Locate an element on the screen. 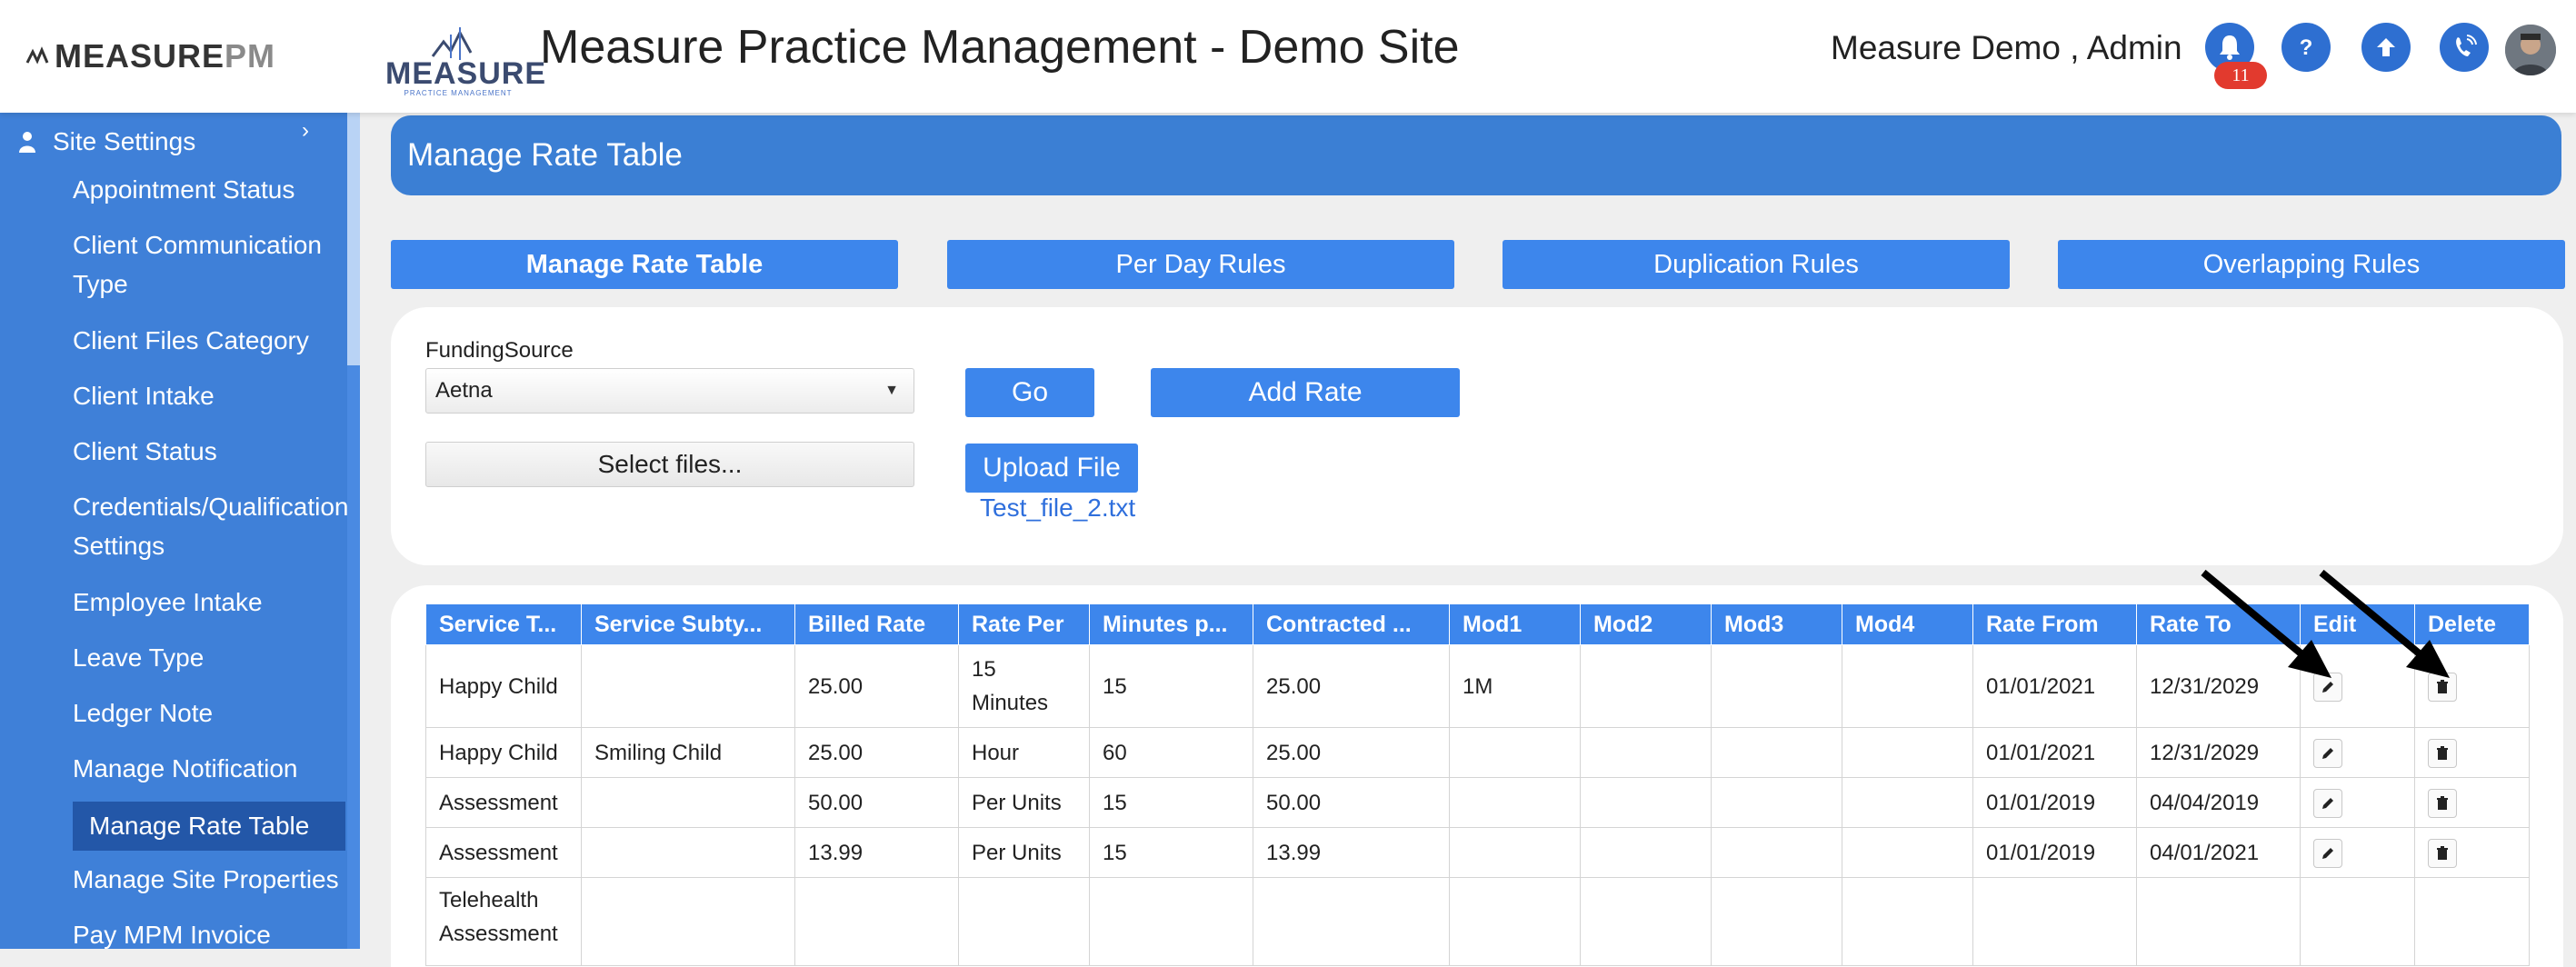 This screenshot has width=2576, height=967. avatar is located at coordinates (2530, 50).